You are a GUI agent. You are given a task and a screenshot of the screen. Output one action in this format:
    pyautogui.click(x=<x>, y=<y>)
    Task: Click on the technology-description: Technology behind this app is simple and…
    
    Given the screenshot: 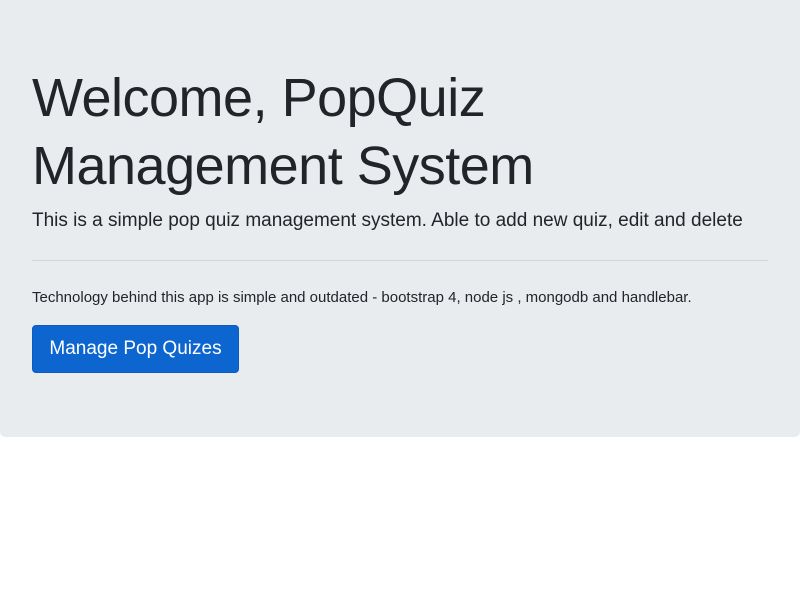 What is the action you would take?
    pyautogui.click(x=362, y=297)
    